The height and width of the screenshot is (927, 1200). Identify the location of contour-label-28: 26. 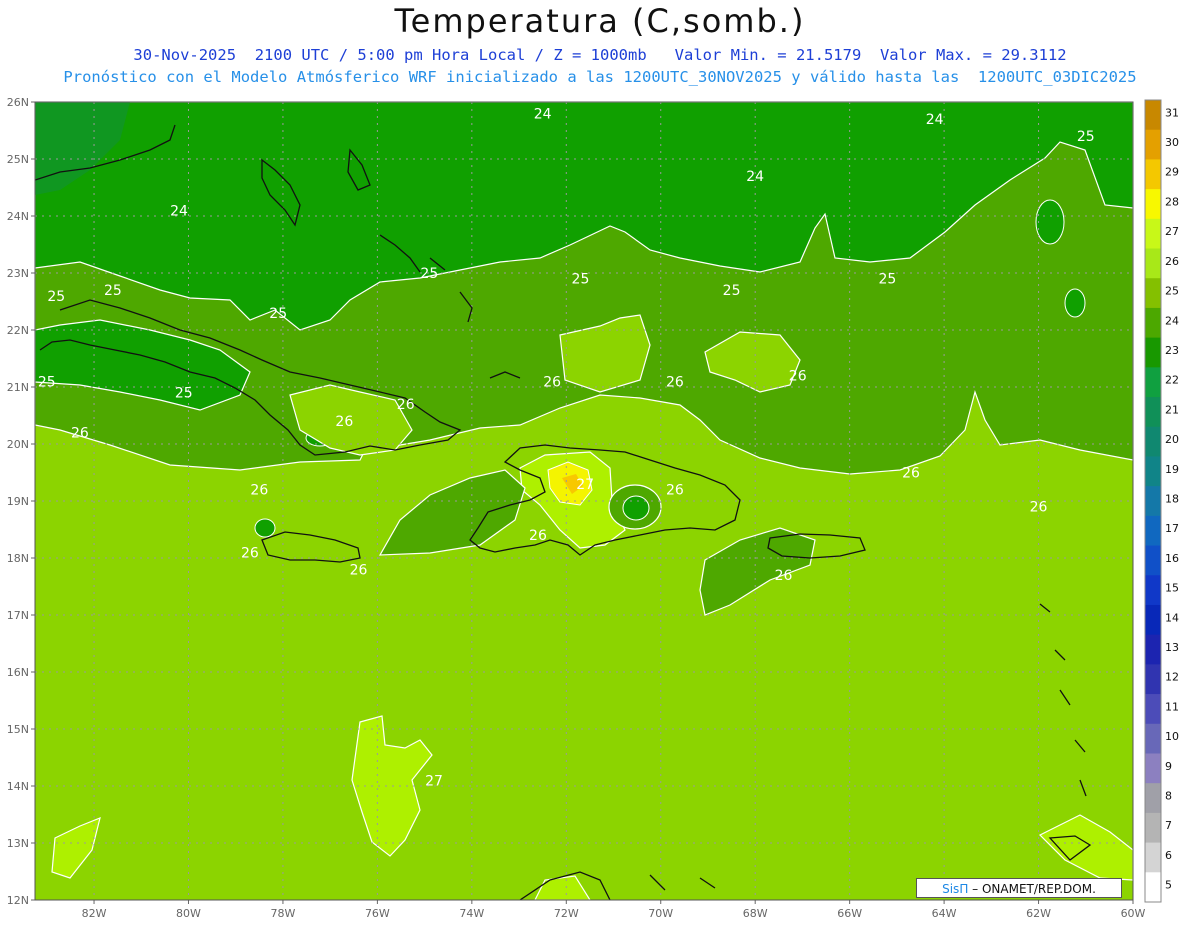
(784, 576).